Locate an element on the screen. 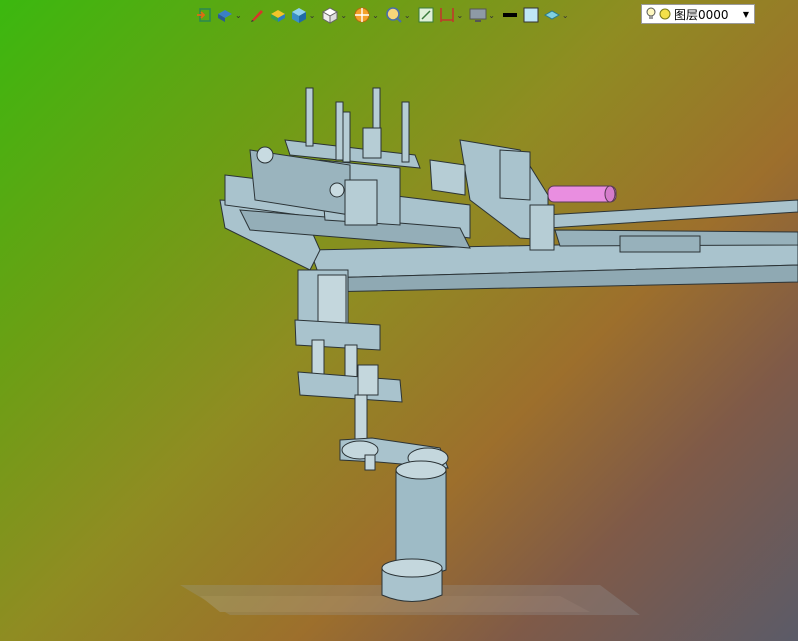  pink-cylinder is located at coordinates (582, 194).